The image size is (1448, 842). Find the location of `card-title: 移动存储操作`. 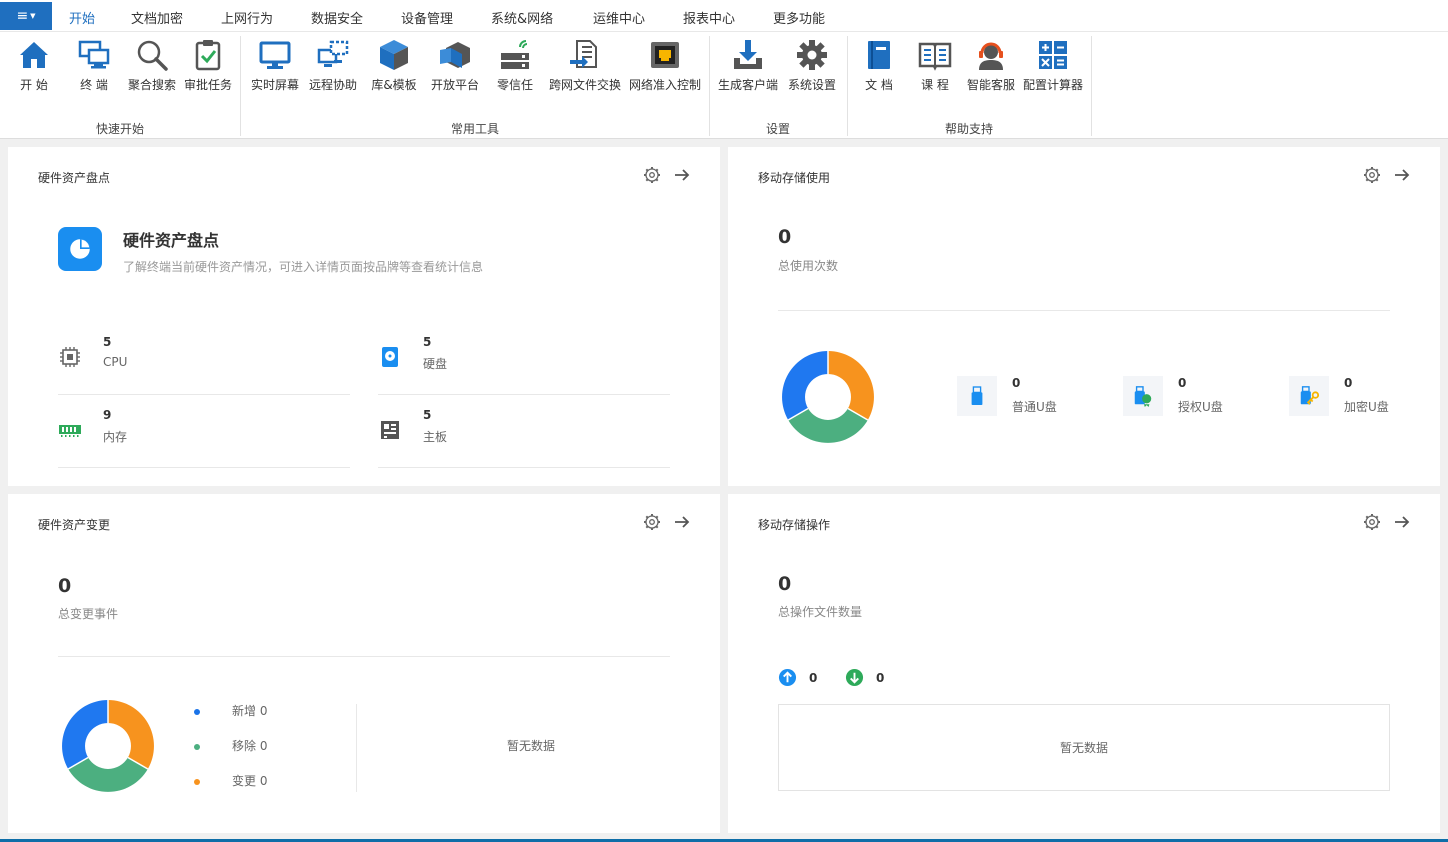

card-title: 移动存储操作 is located at coordinates (794, 525).